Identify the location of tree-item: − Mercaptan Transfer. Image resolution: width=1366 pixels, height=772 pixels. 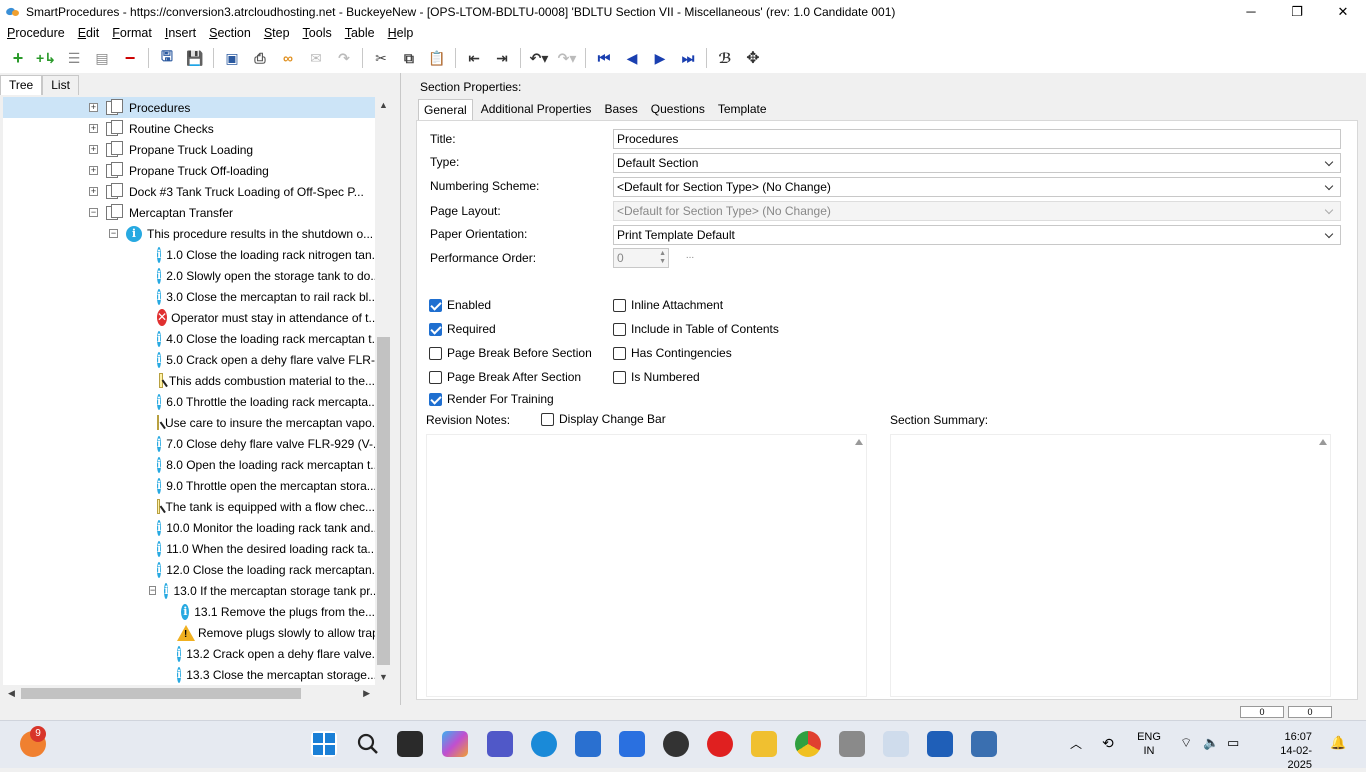
(189, 212).